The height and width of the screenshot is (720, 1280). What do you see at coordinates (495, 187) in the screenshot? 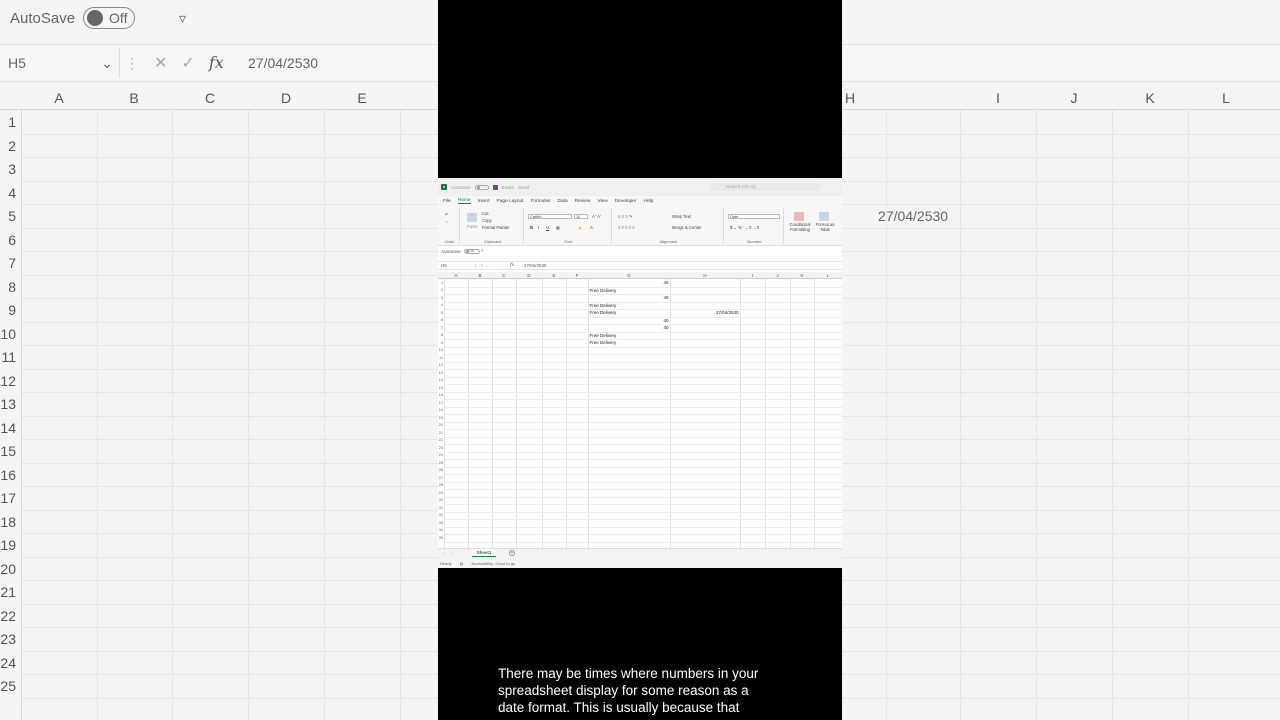
I see `save-icon` at bounding box center [495, 187].